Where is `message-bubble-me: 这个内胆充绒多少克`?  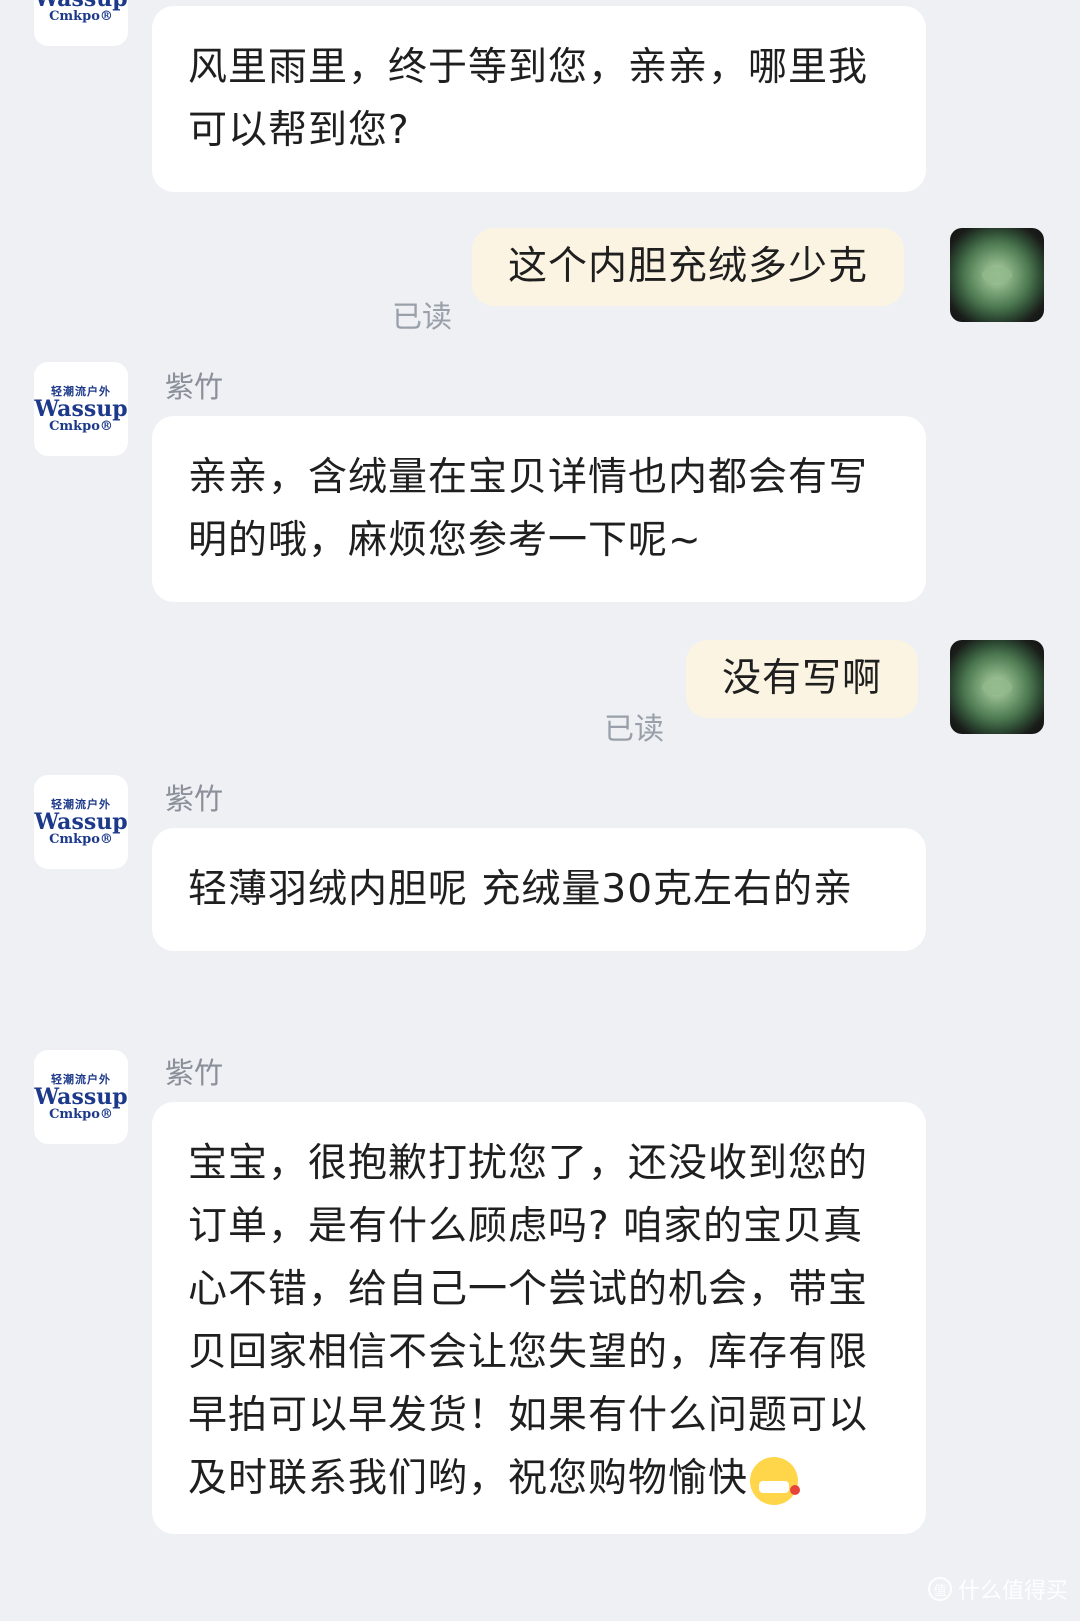
message-bubble-me: 这个内胆充绒多少克 is located at coordinates (688, 267).